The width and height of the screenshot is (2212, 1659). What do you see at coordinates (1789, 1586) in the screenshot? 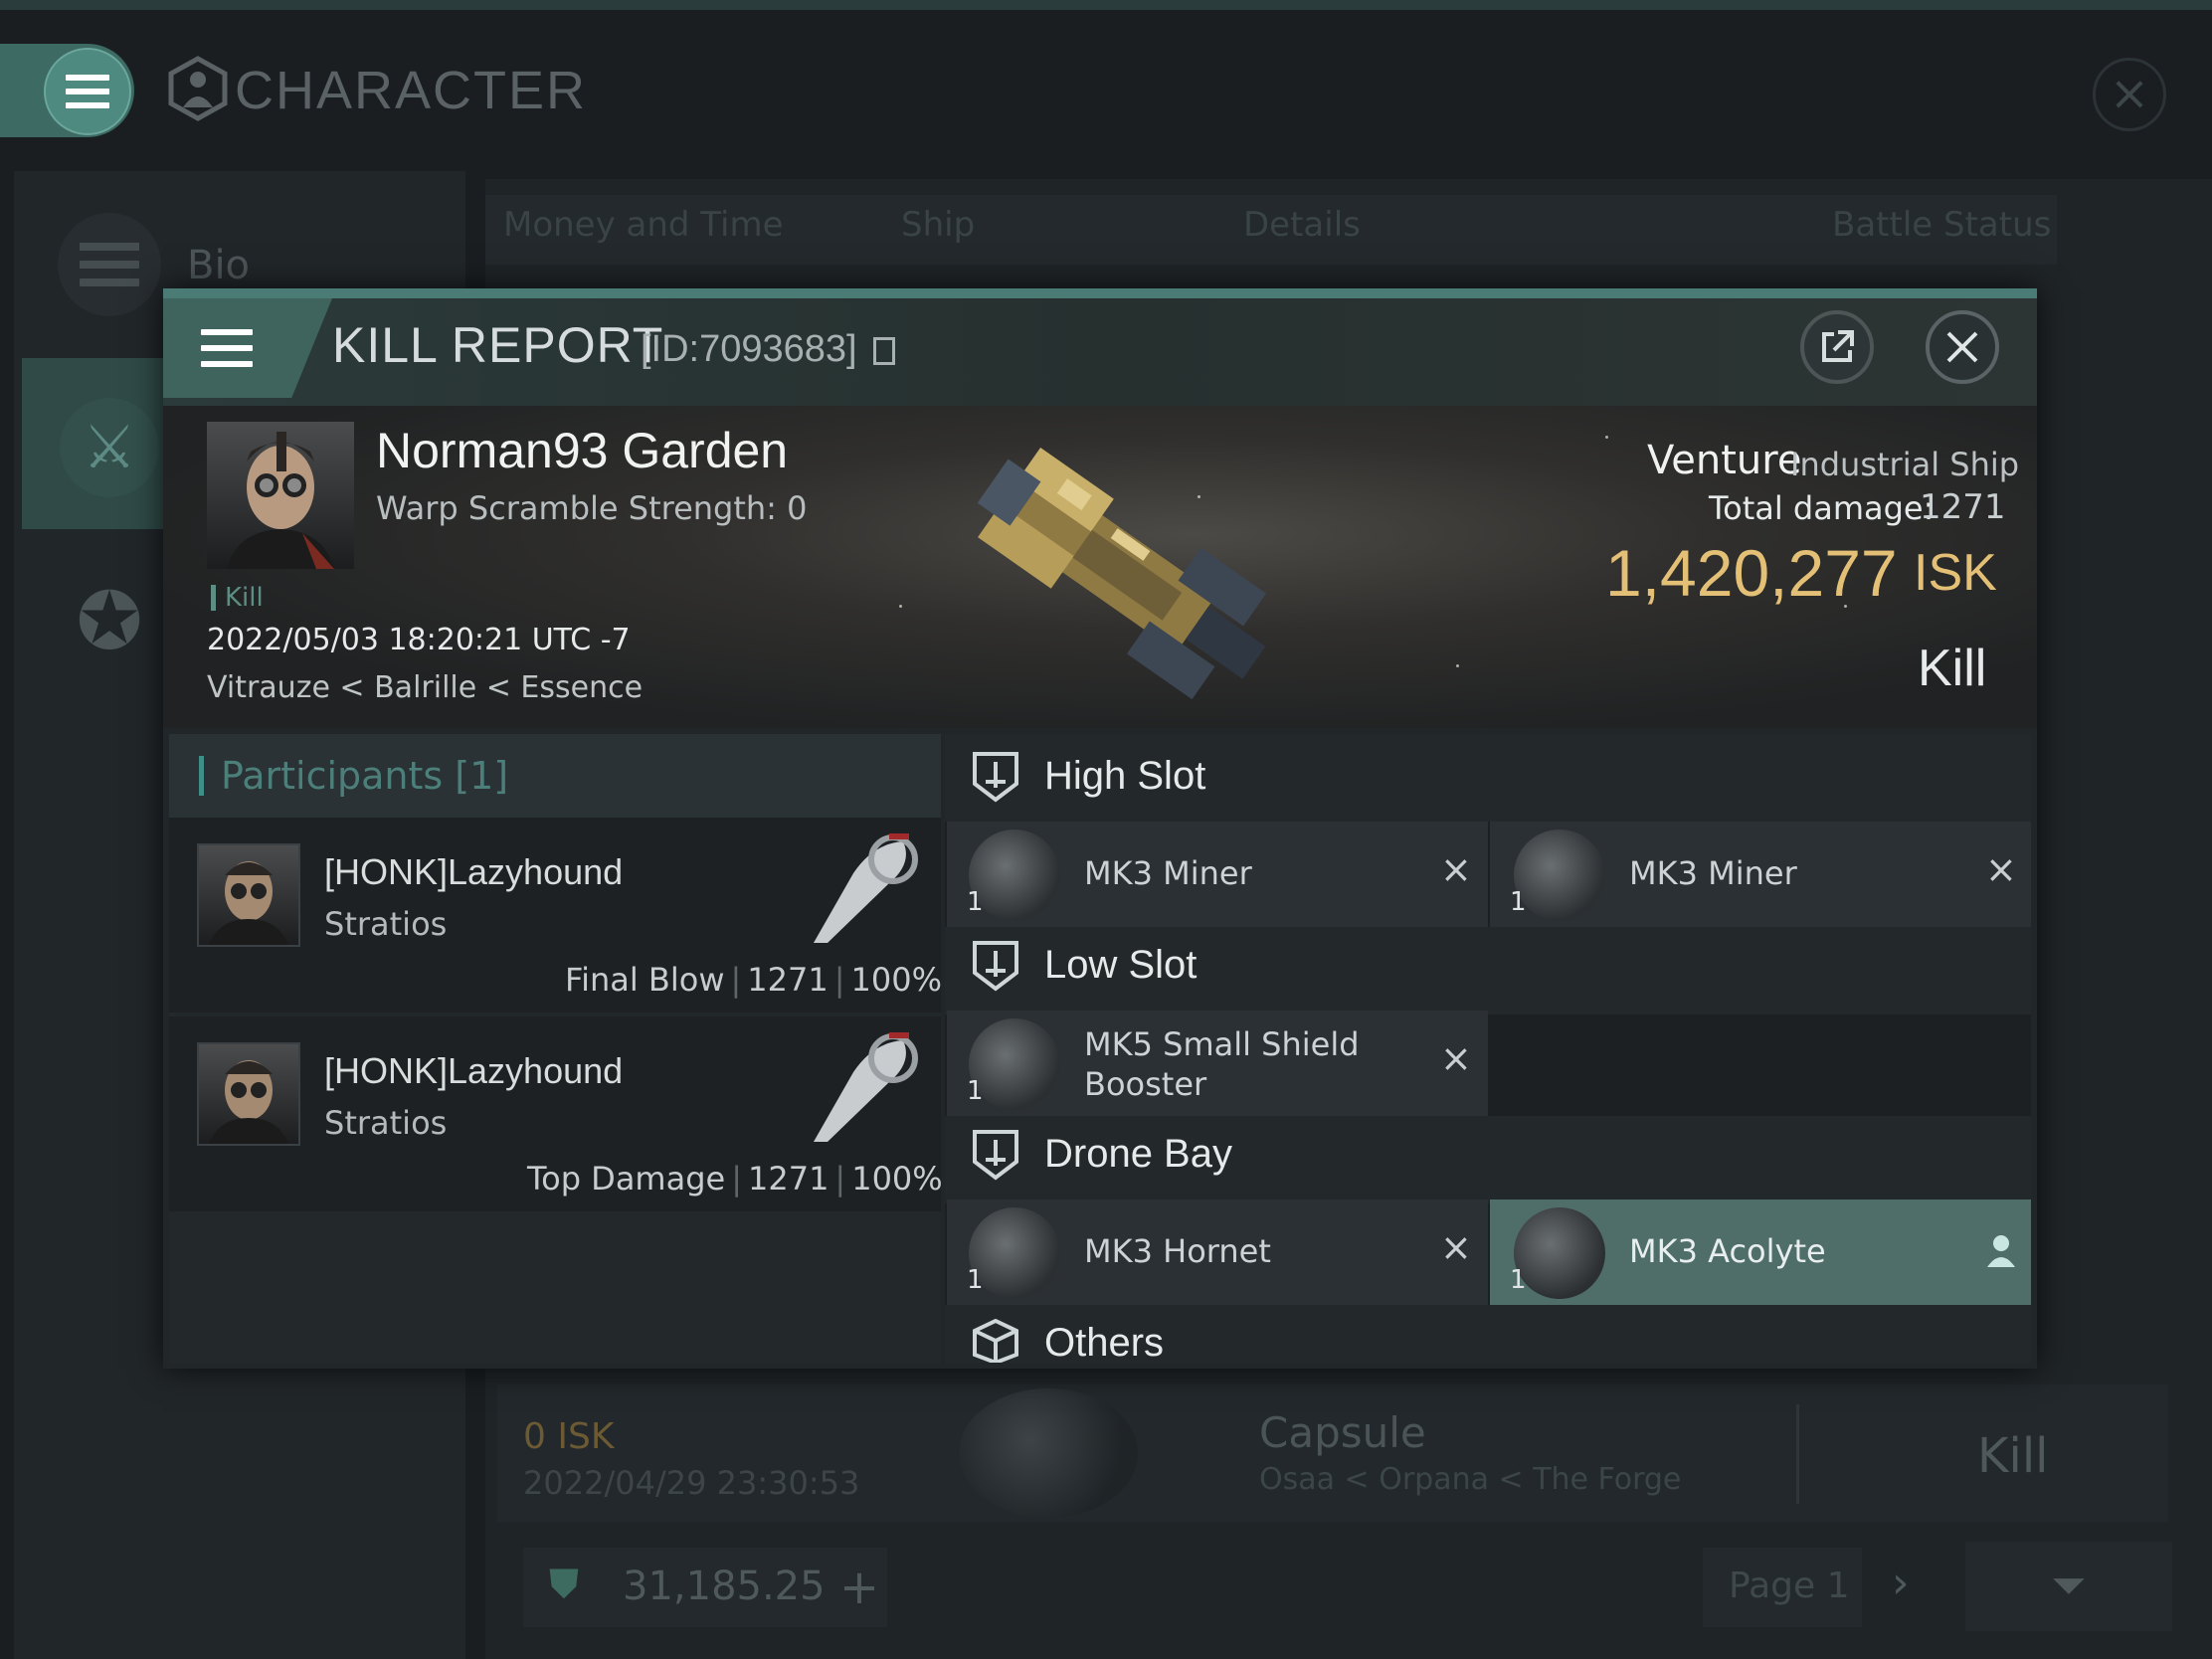
I see `page-label: Page 1` at bounding box center [1789, 1586].